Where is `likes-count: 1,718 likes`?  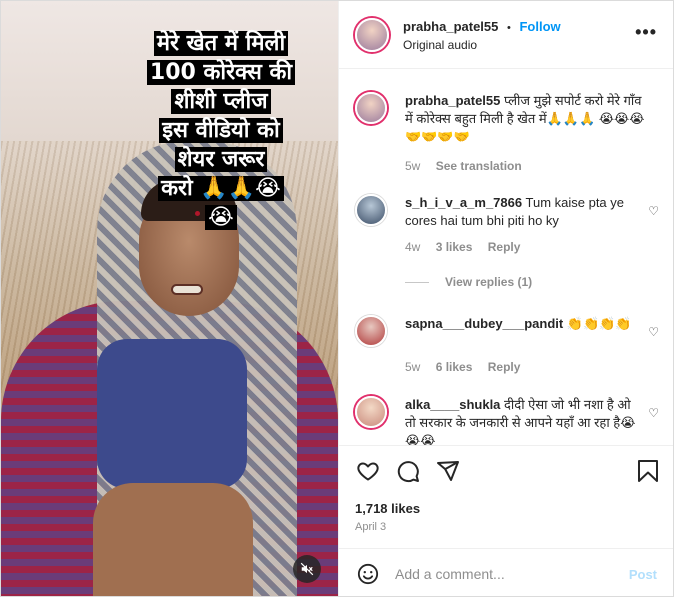 likes-count: 1,718 likes is located at coordinates (387, 508).